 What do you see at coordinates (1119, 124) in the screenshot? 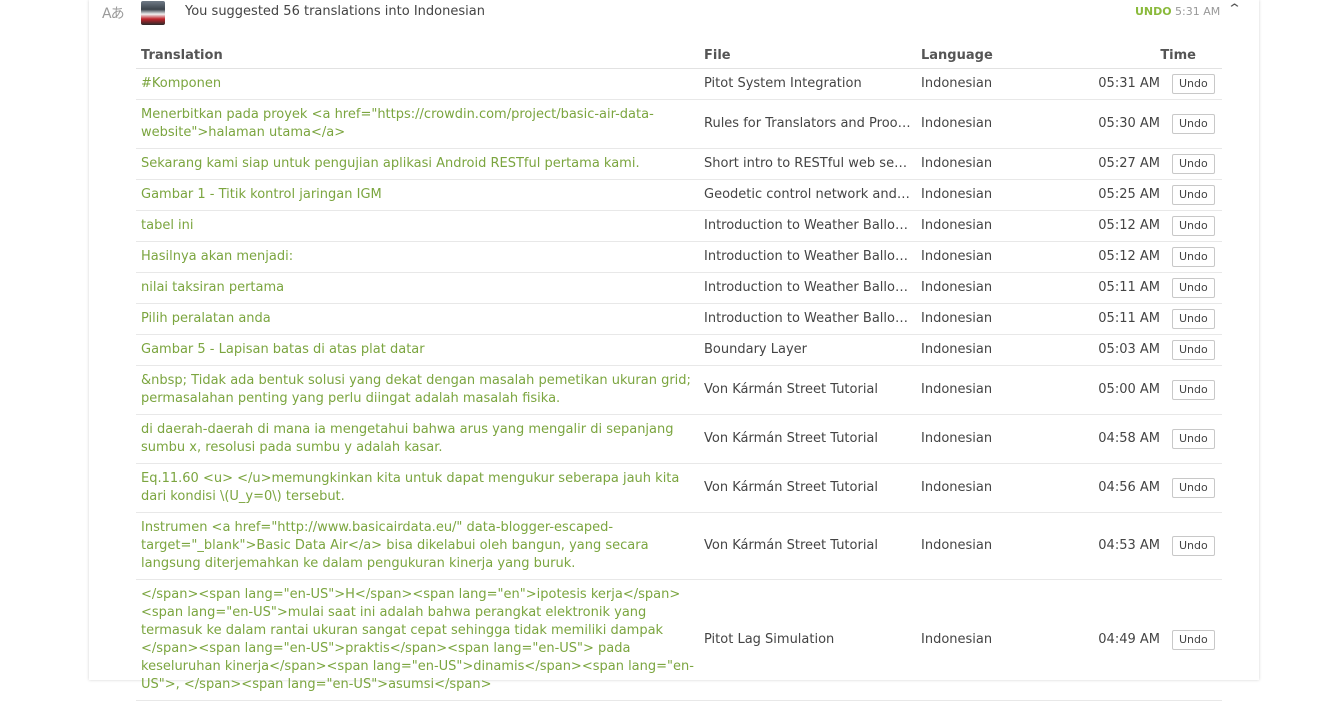
I see `row-time: 05:30 AM` at bounding box center [1119, 124].